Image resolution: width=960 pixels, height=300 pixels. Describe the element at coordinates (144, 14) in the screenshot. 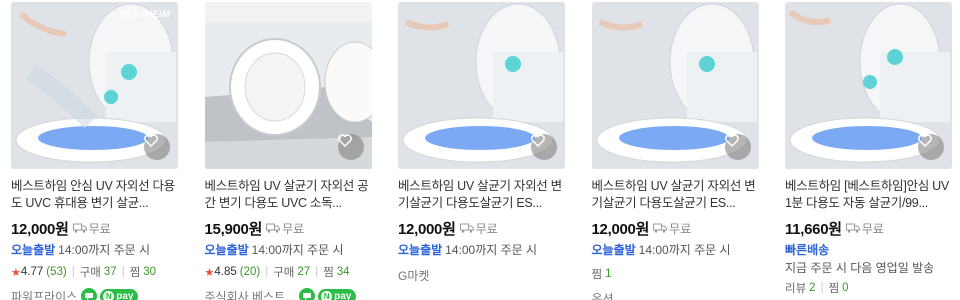

I see `brand-watermark: BESTHEIM` at that location.